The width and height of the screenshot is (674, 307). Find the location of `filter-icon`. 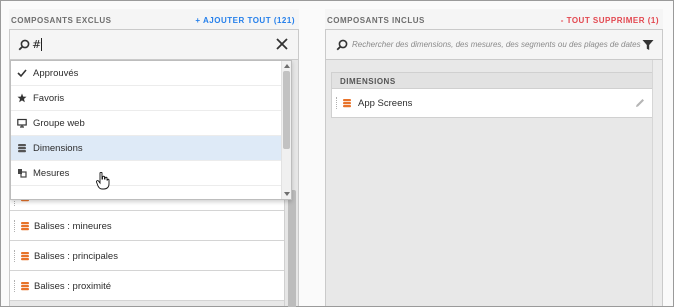

filter-icon is located at coordinates (648, 45).